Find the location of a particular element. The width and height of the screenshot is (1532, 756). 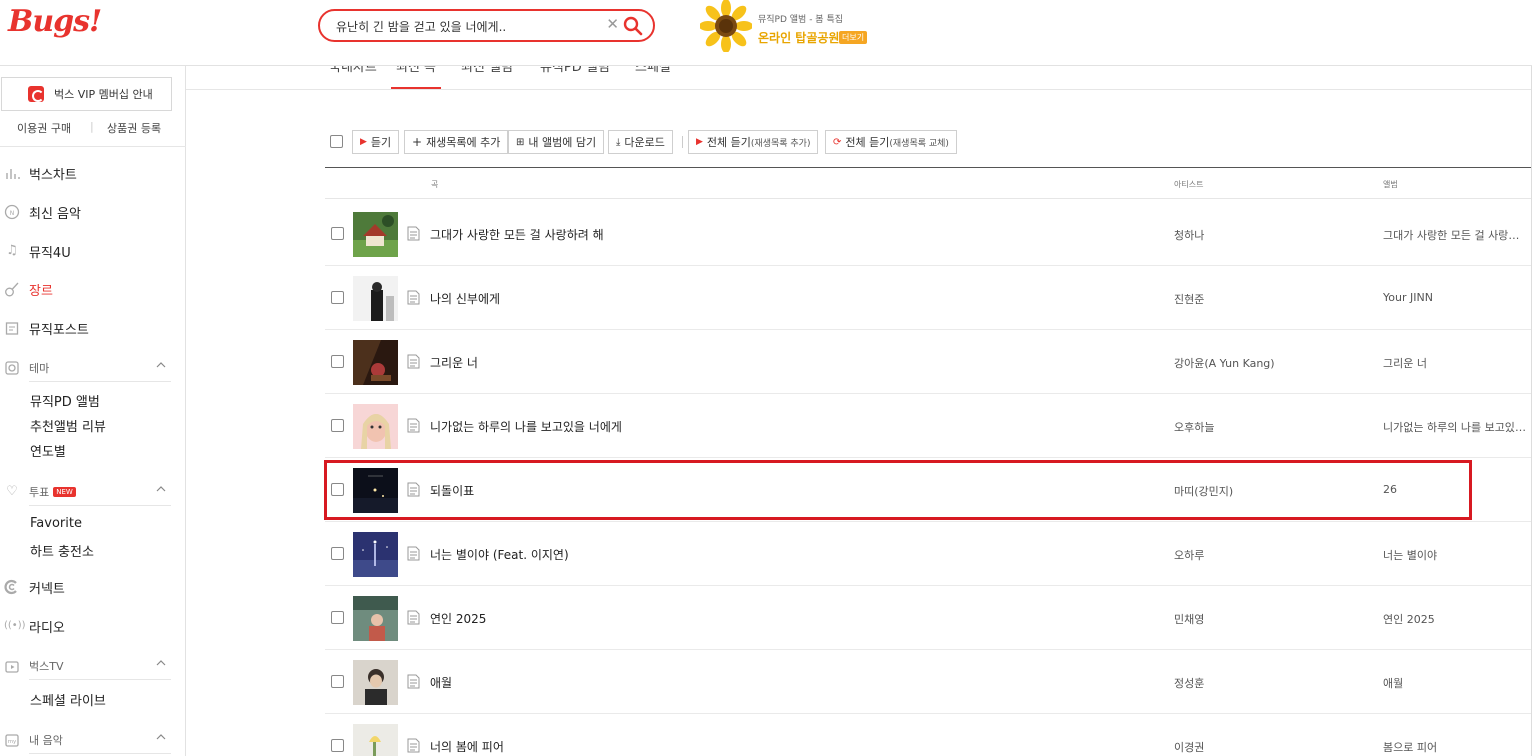

sidebar-item-music4u: ♫ 뮤직4U is located at coordinates (93, 251).